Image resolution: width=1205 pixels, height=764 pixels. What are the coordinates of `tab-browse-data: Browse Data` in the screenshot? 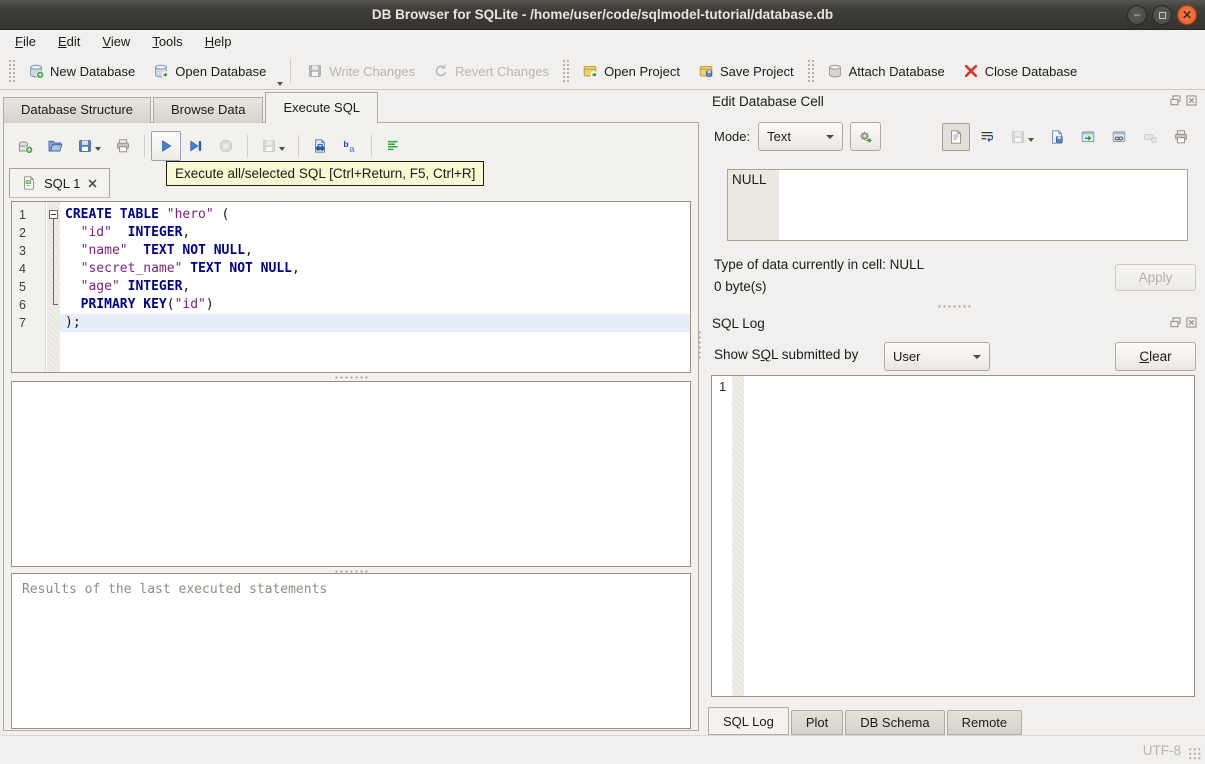 It's located at (208, 110).